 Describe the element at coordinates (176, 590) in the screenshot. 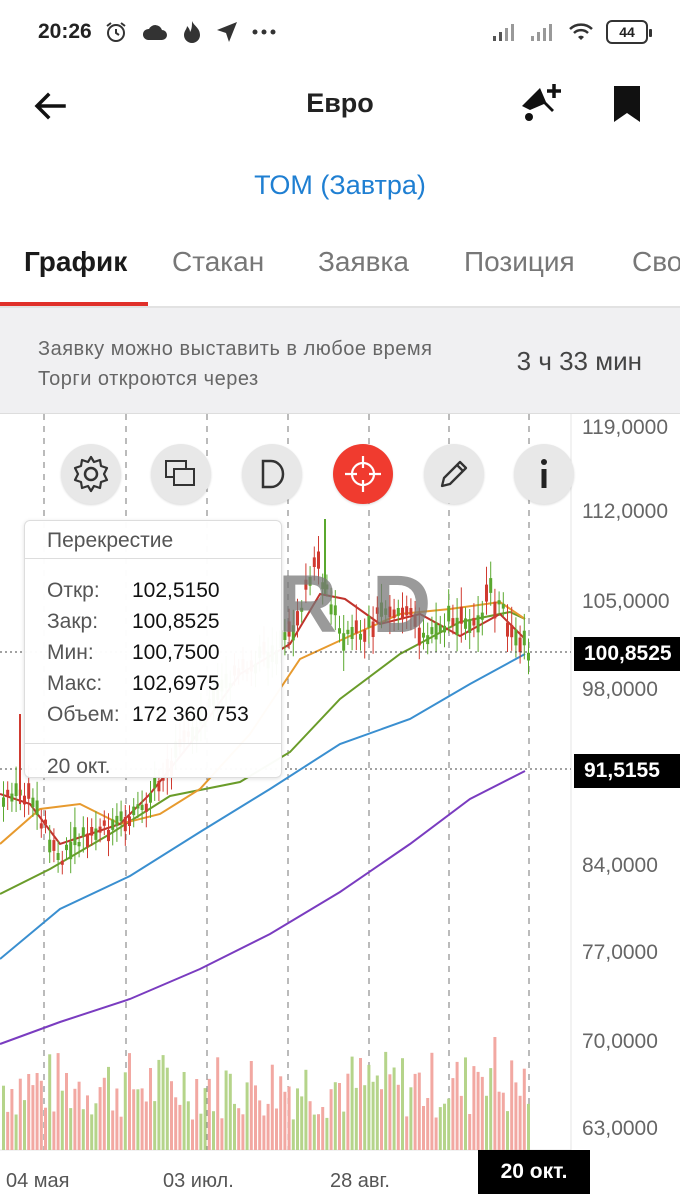

I see `open-value: 102,5150` at that location.